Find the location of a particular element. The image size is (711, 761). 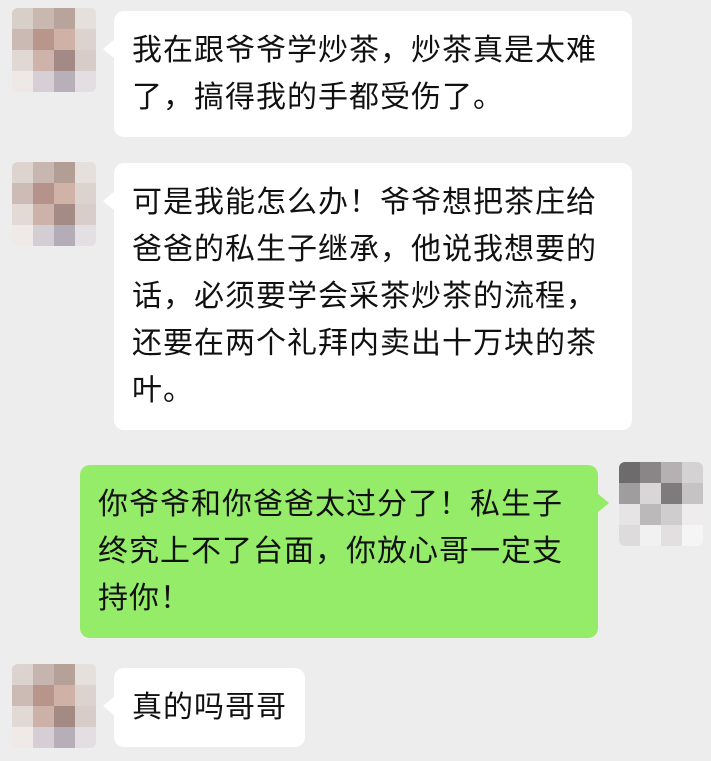

message-bubble-incoming: 真的吗哥哥 is located at coordinates (204, 707).